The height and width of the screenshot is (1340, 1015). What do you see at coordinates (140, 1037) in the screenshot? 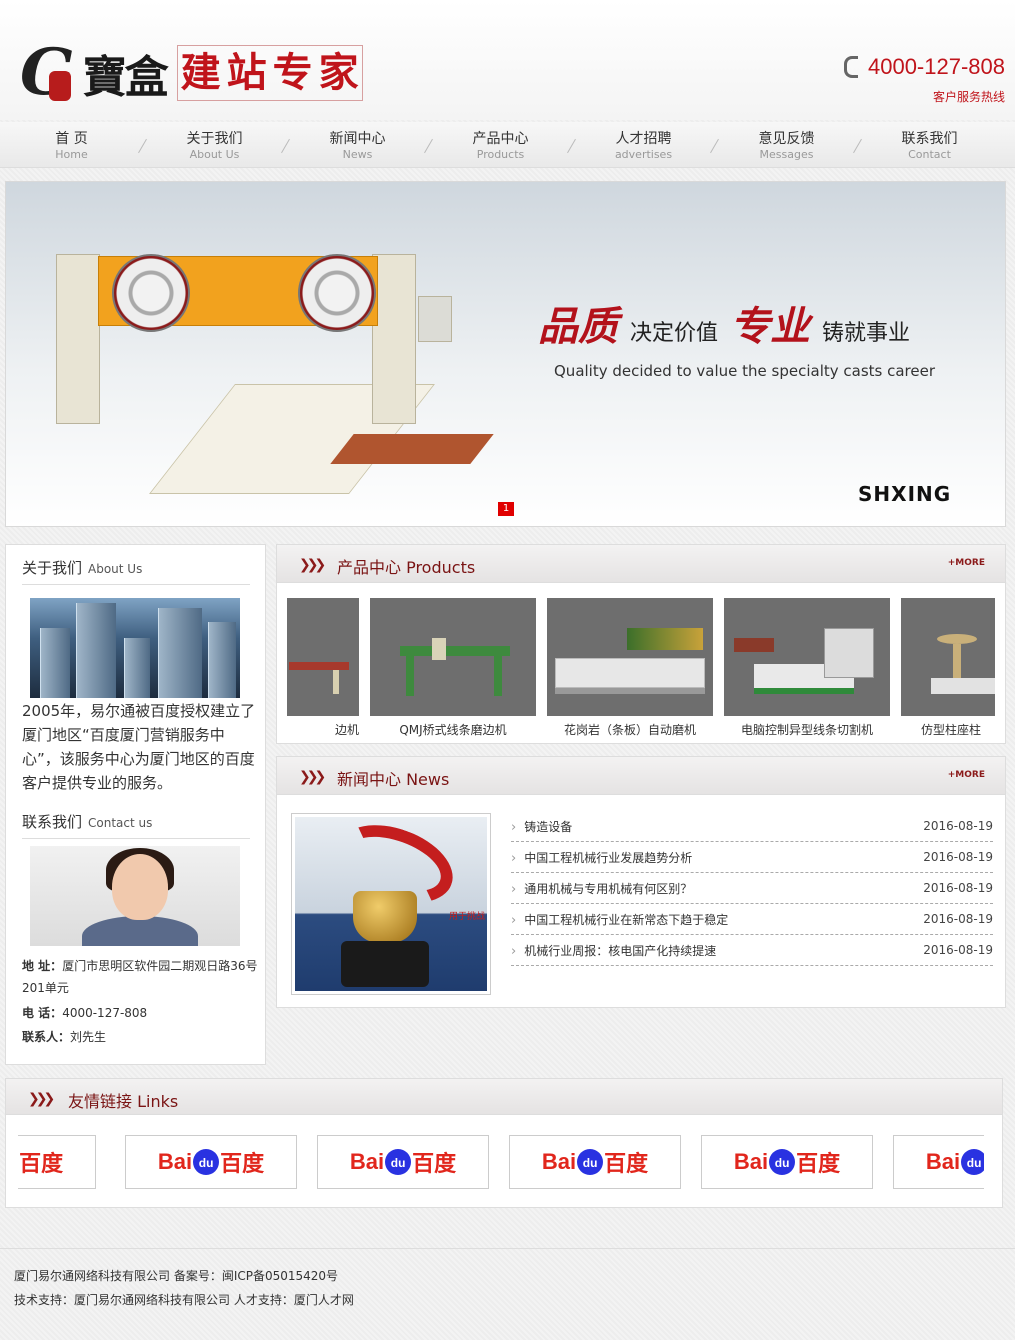
I see `contact-person: 联系人：刘先生` at bounding box center [140, 1037].